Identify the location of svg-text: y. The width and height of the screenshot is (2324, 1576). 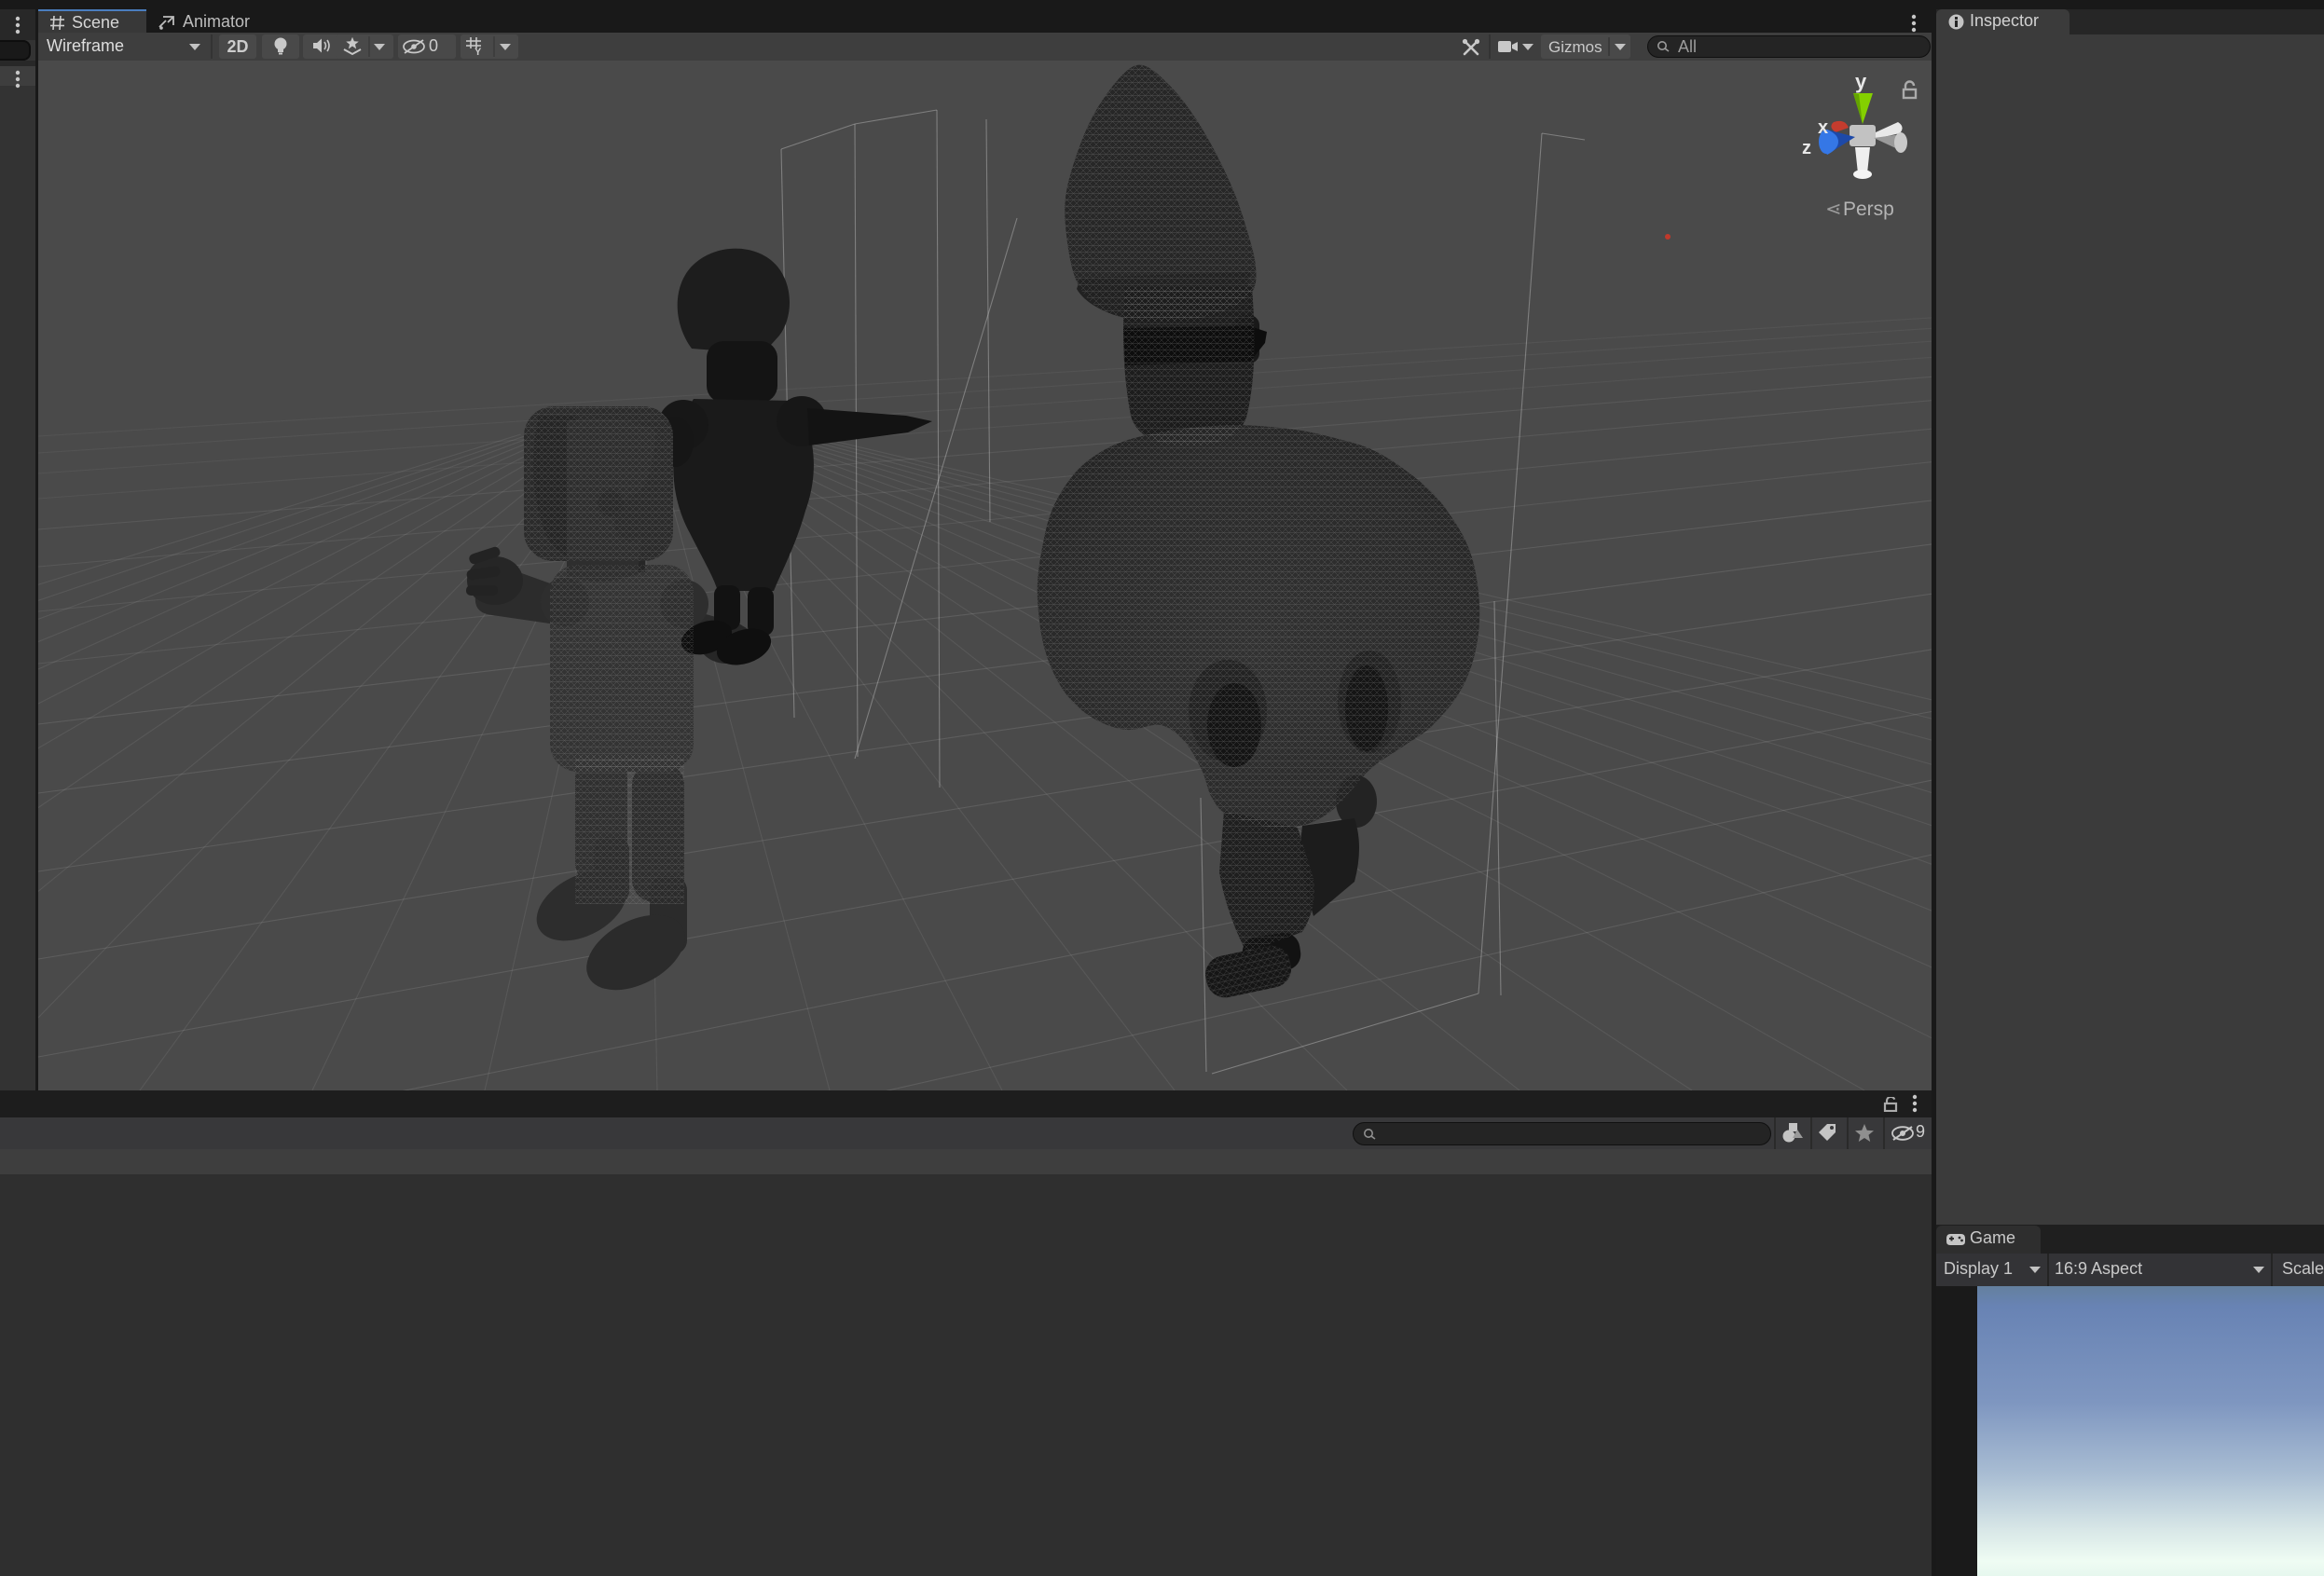
(1861, 81).